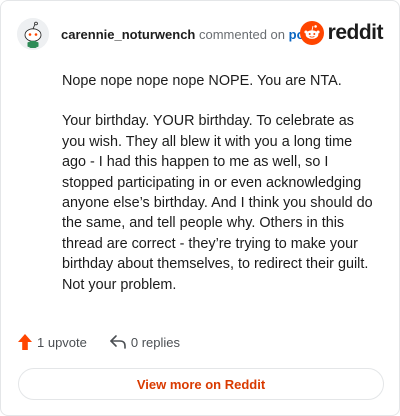  What do you see at coordinates (201, 384) in the screenshot?
I see `view-more-button: View more on Reddit` at bounding box center [201, 384].